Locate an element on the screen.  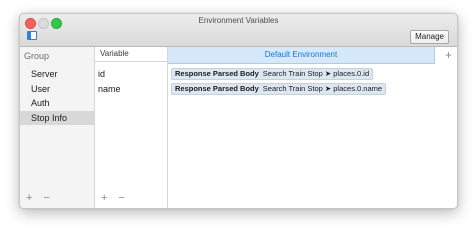
variable-header: Variable is located at coordinates (131, 54).